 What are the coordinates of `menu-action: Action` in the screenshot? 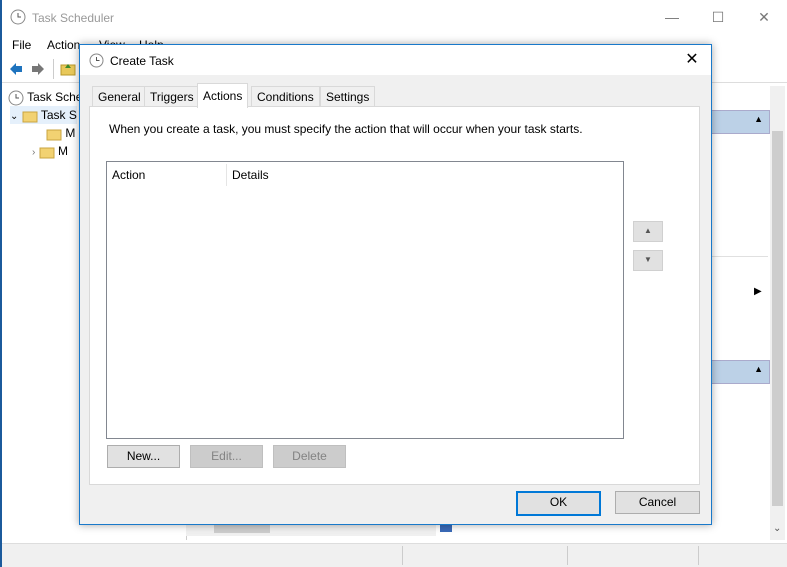 It's located at (63, 45).